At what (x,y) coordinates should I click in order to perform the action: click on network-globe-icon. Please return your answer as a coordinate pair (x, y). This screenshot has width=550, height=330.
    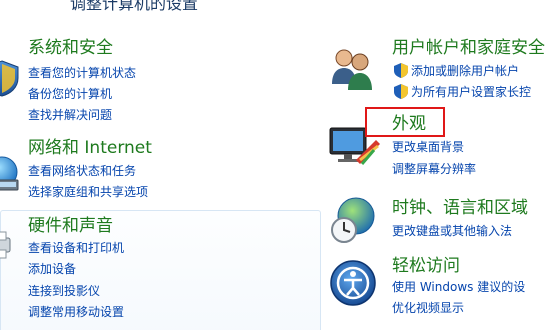
    Looking at the image, I should click on (9, 173).